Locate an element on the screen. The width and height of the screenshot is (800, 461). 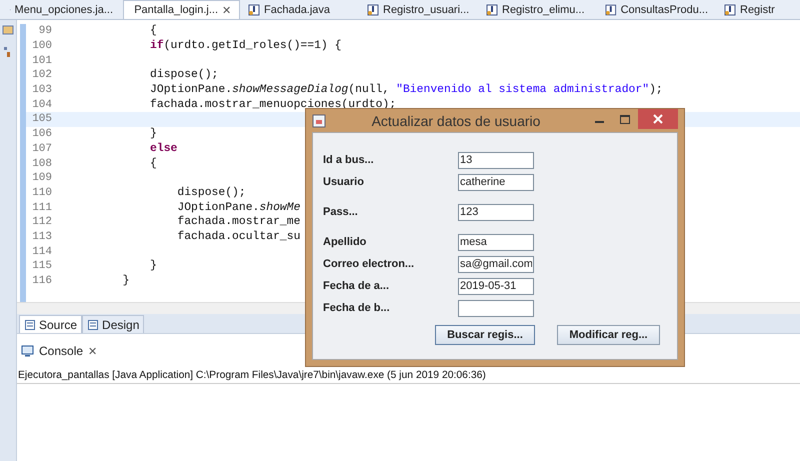
line-number: 112 is located at coordinates (41, 222).